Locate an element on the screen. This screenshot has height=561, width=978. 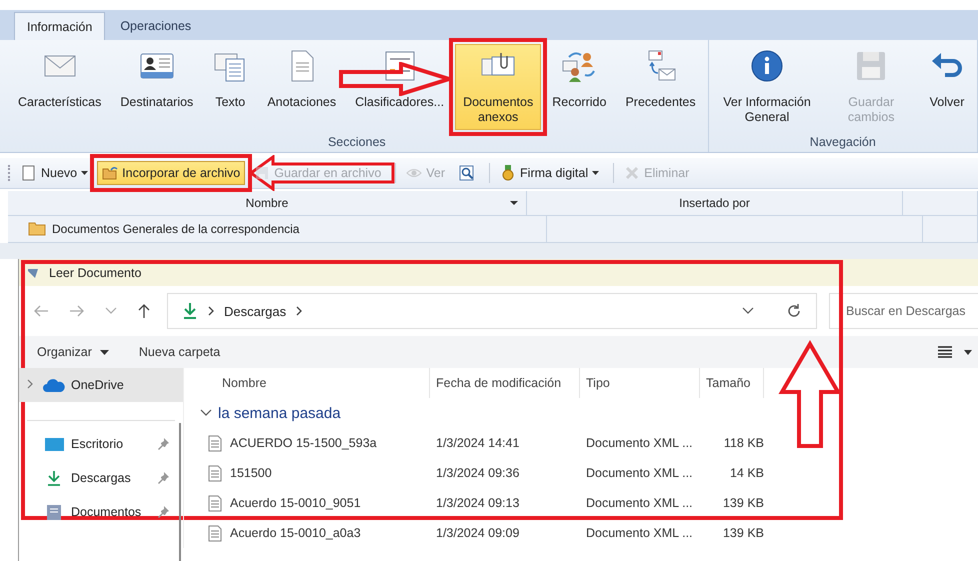
ribbon-tab: Operaciones is located at coordinates (155, 26).